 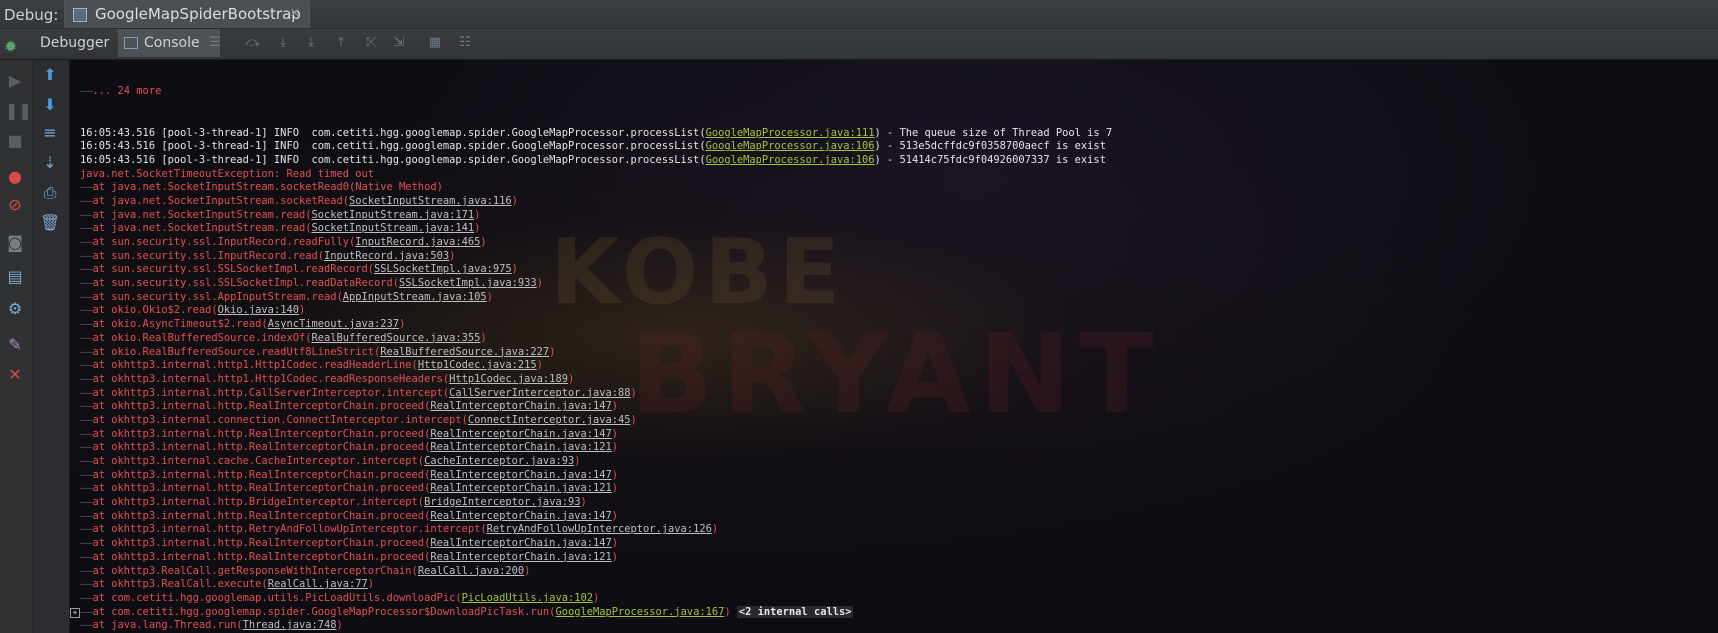 What do you see at coordinates (477, 365) in the screenshot?
I see `source-link: Http1Codec.java:215` at bounding box center [477, 365].